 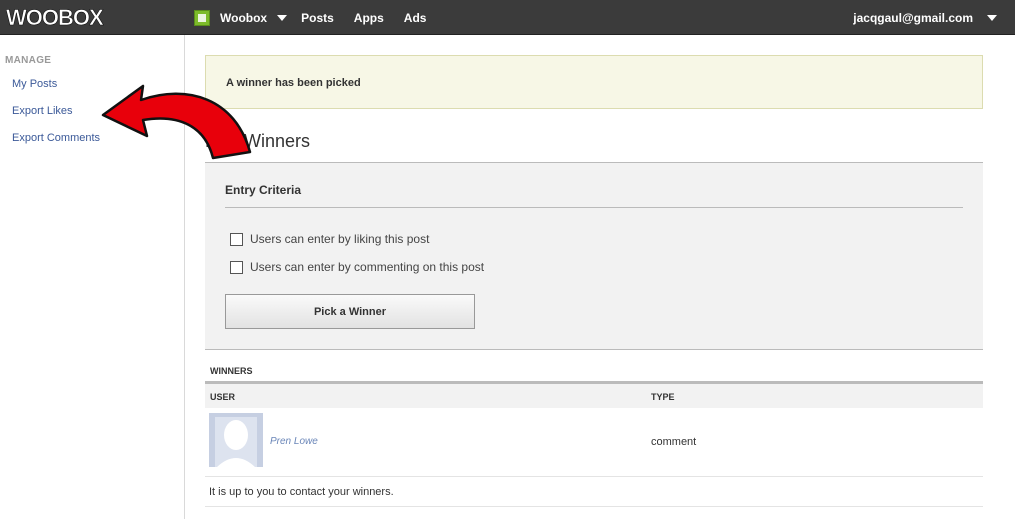 I want to click on nav-apps: Apps, so click(x=369, y=18).